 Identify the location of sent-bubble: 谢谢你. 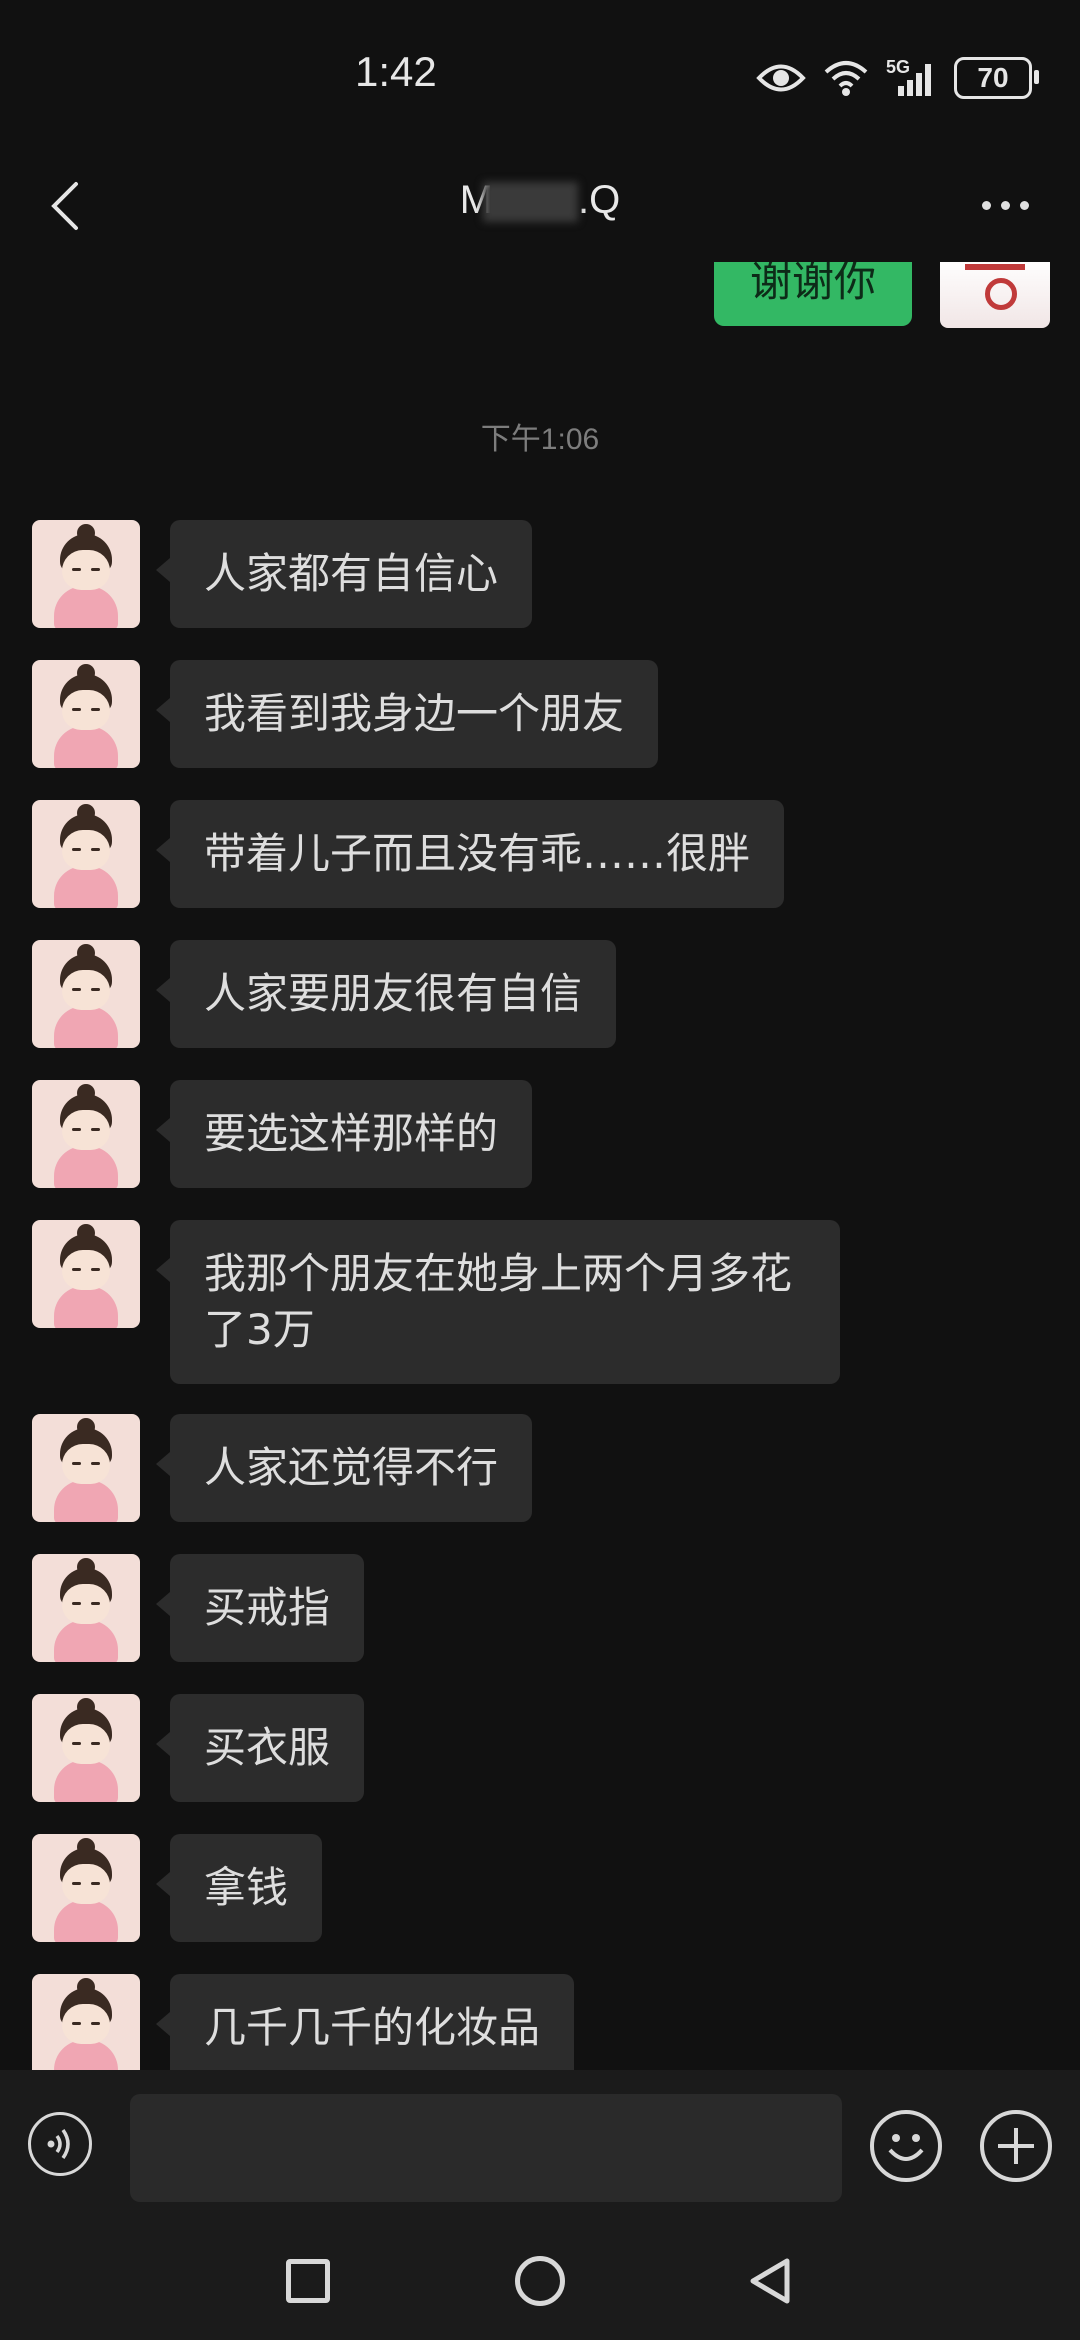
(812, 294).